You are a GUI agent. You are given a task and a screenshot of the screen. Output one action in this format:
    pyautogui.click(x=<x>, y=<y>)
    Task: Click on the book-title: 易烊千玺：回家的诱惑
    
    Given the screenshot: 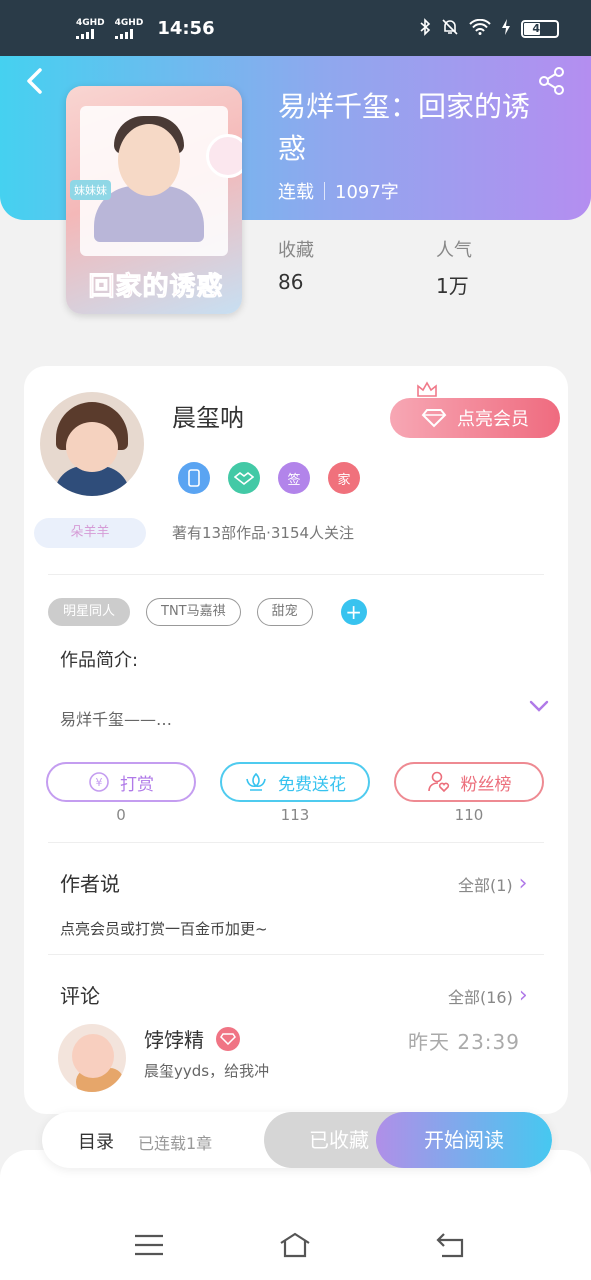 What is the action you would take?
    pyautogui.click(x=404, y=127)
    